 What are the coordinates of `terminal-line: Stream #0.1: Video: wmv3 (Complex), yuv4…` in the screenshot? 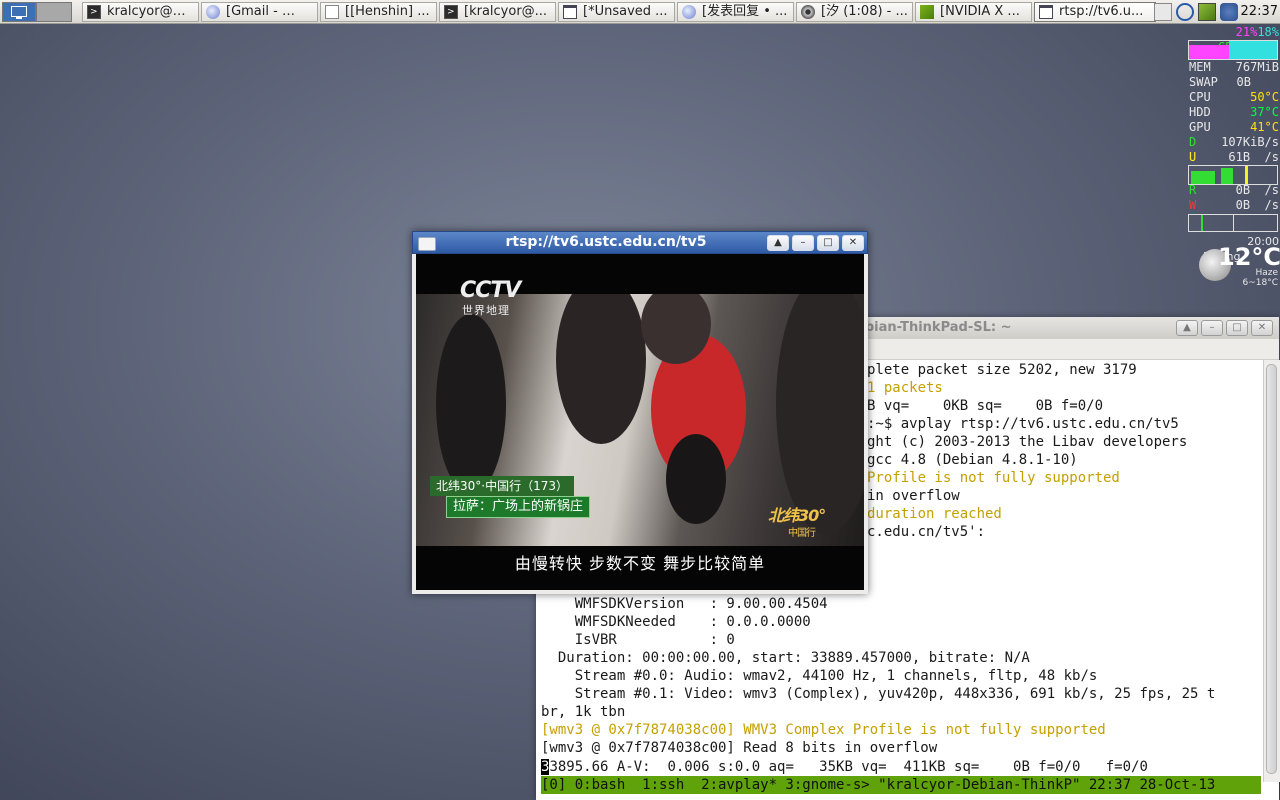 It's located at (878, 694).